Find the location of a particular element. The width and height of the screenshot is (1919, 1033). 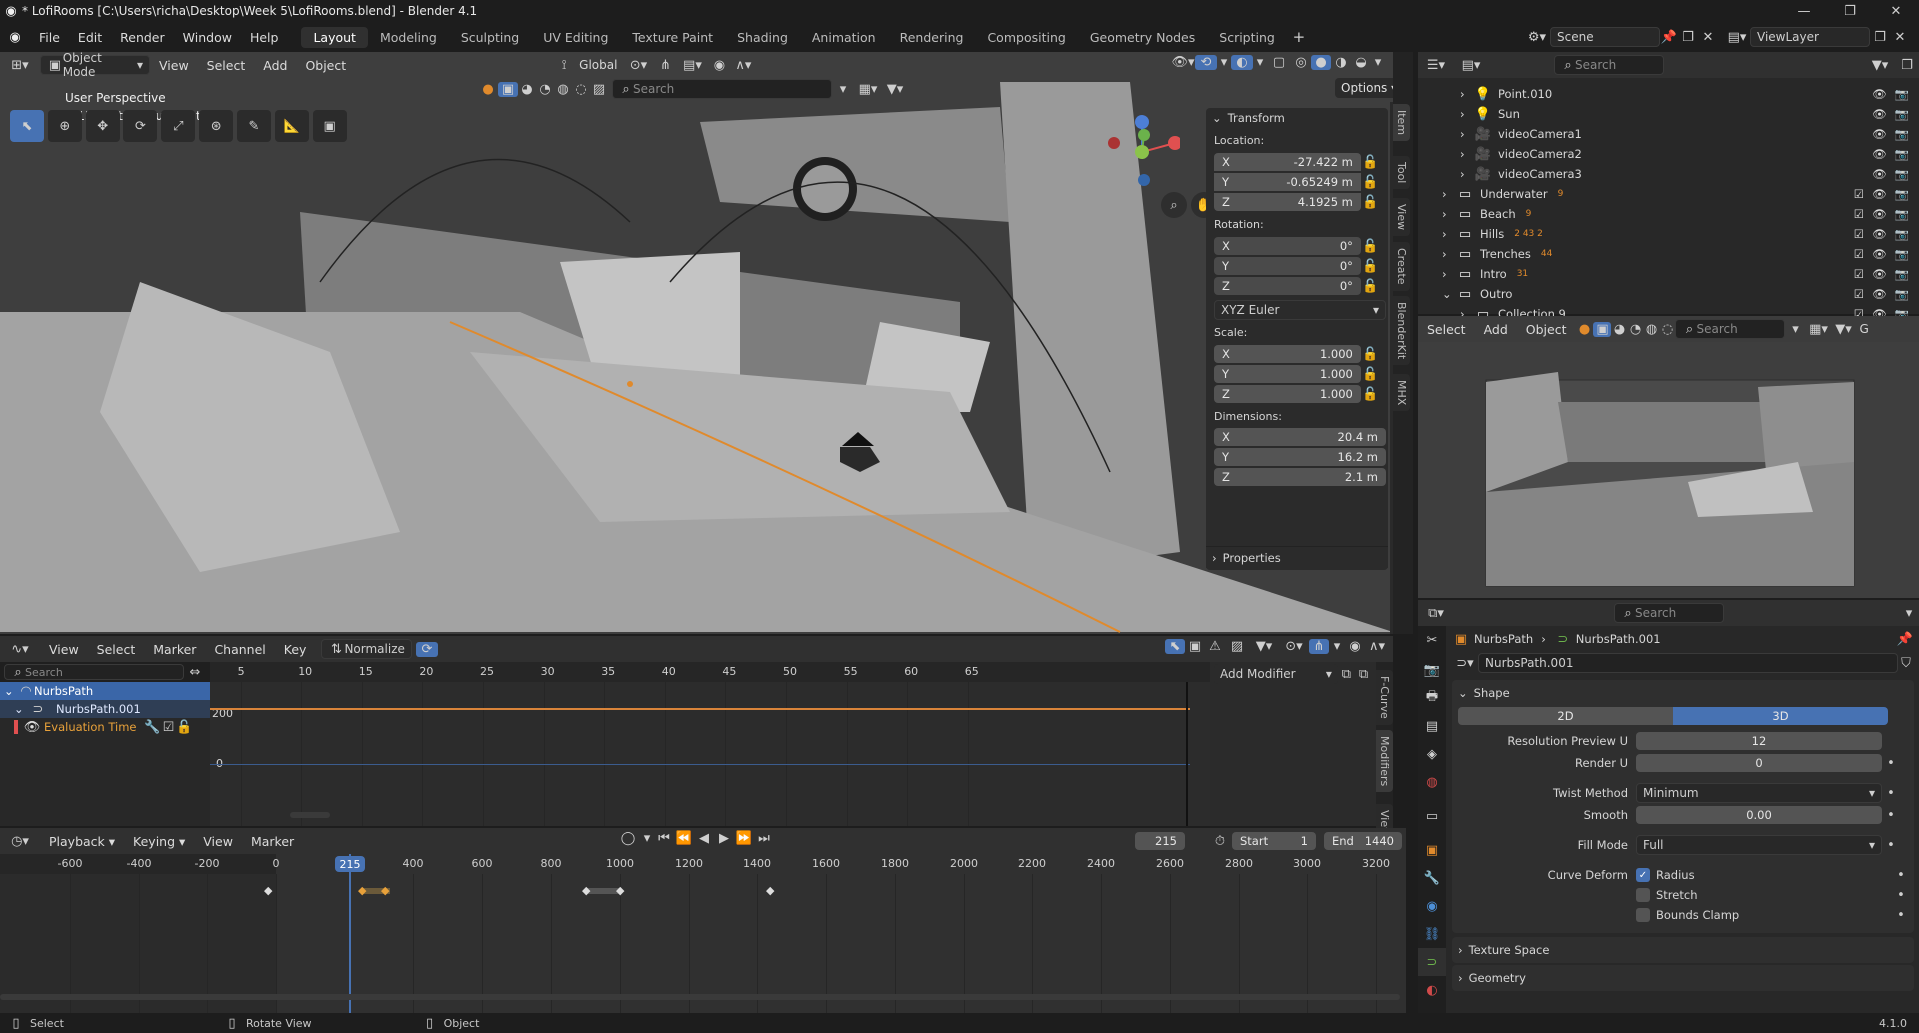

twist-method-dropdown: Minimum ▾ is located at coordinates (1759, 793).